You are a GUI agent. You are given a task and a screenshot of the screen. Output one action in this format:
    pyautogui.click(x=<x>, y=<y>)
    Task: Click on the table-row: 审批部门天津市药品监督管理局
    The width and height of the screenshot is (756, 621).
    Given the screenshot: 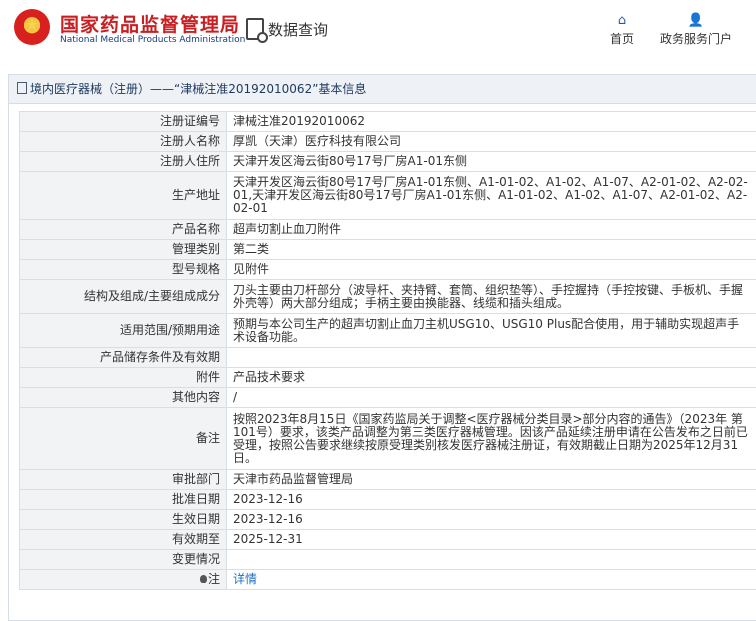 What is the action you would take?
    pyautogui.click(x=388, y=480)
    